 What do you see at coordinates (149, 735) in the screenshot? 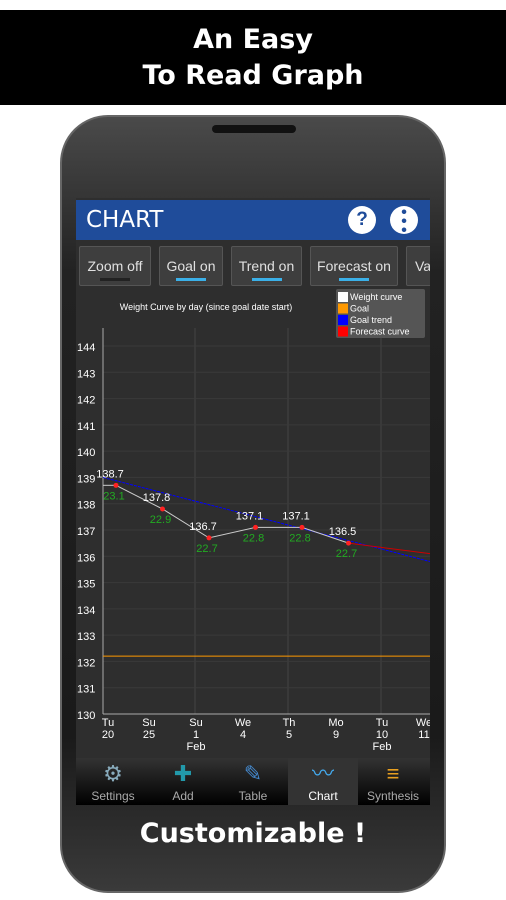
I see `x-tick-label: 25` at bounding box center [149, 735].